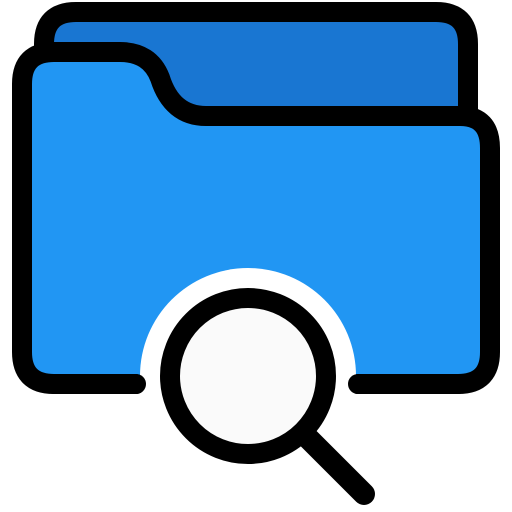 The image size is (512, 512). What do you see at coordinates (248, 376) in the screenshot?
I see `magnifier-lens` at bounding box center [248, 376].